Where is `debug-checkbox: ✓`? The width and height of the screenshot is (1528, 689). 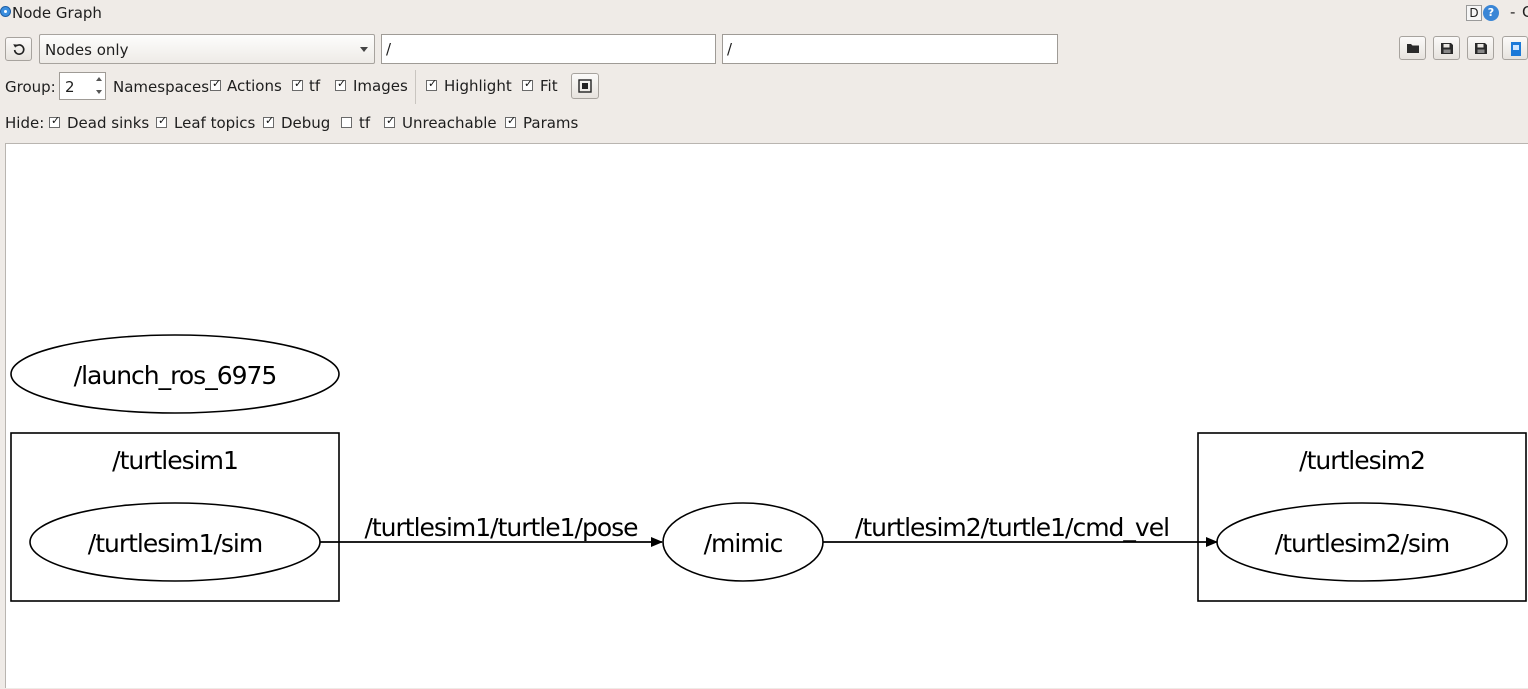 debug-checkbox: ✓ is located at coordinates (269, 121).